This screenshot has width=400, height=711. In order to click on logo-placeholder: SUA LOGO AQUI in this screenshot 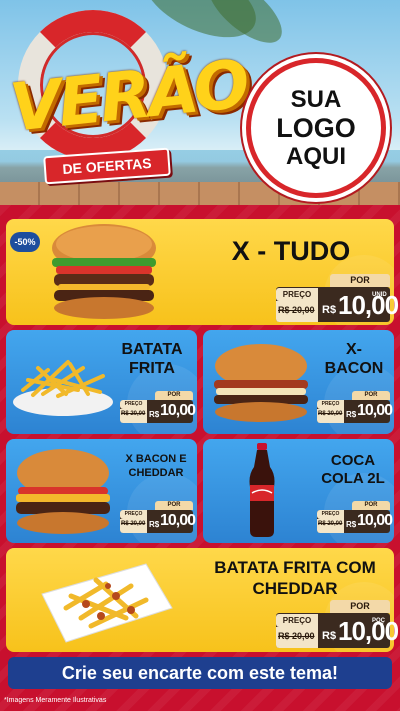, I will do `click(316, 128)`.